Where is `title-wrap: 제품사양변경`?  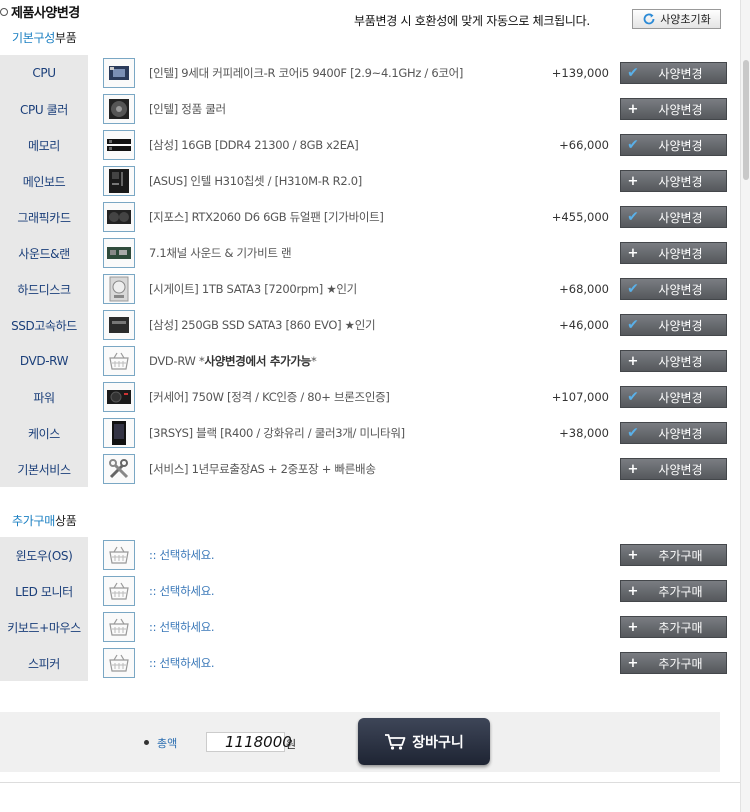 title-wrap: 제품사양변경 is located at coordinates (40, 11).